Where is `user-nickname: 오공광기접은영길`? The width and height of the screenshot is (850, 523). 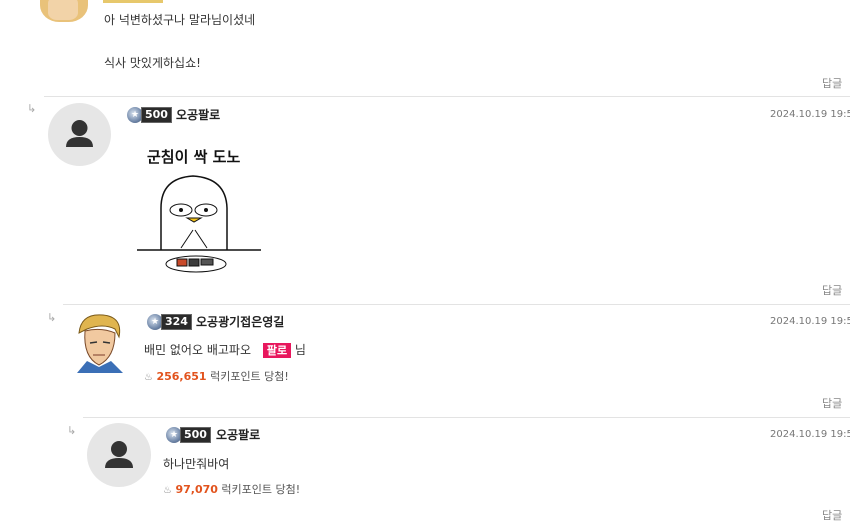 user-nickname: 오공광기접은영길 is located at coordinates (240, 321).